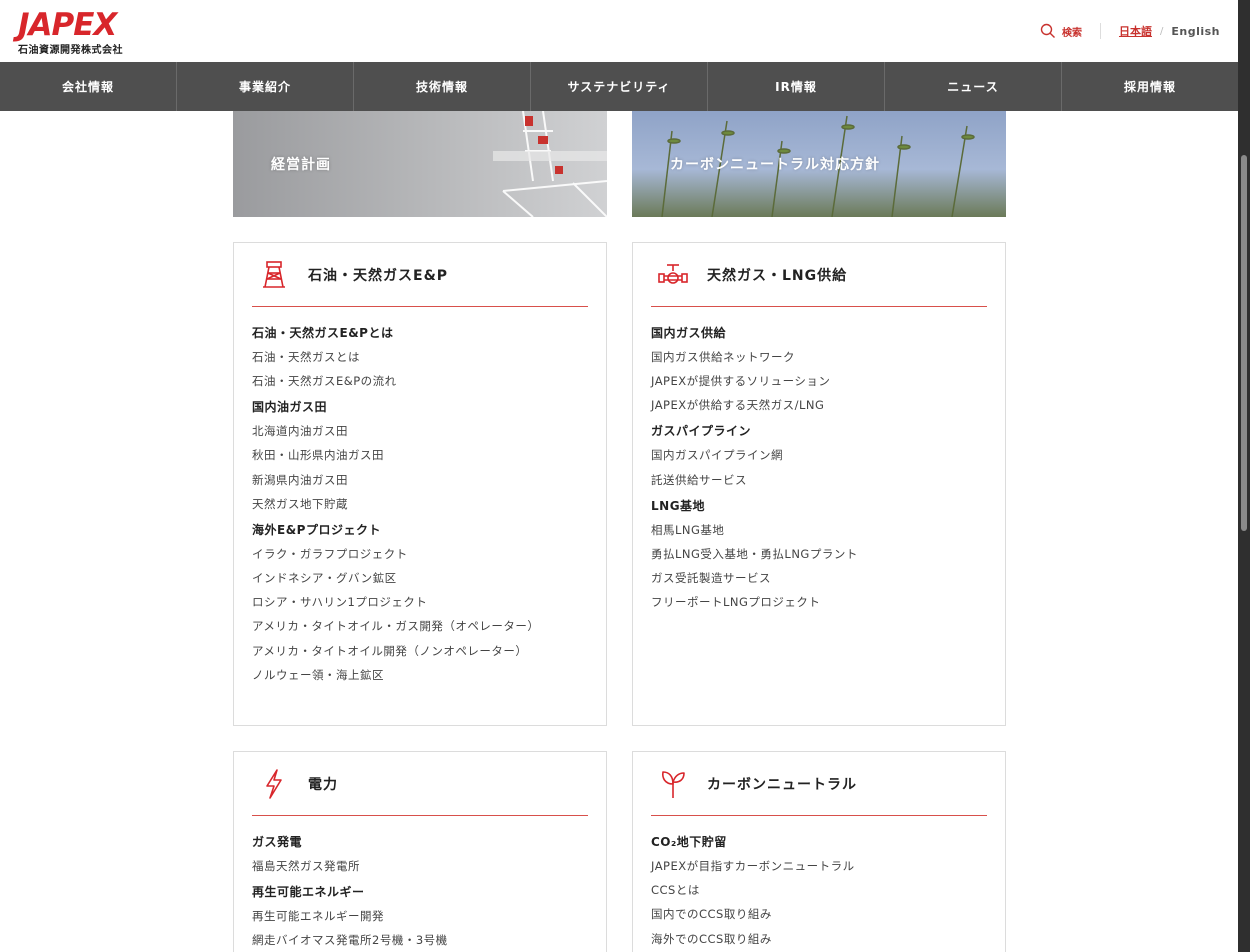  I want to click on link-item: アメリカ・タイトオイル開発（ノンオペレーター）, so click(420, 651).